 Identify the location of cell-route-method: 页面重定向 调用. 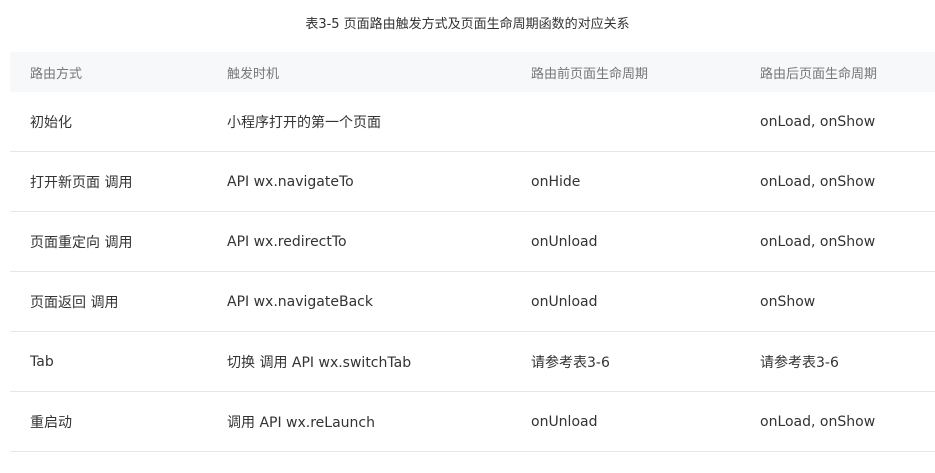
(81, 242).